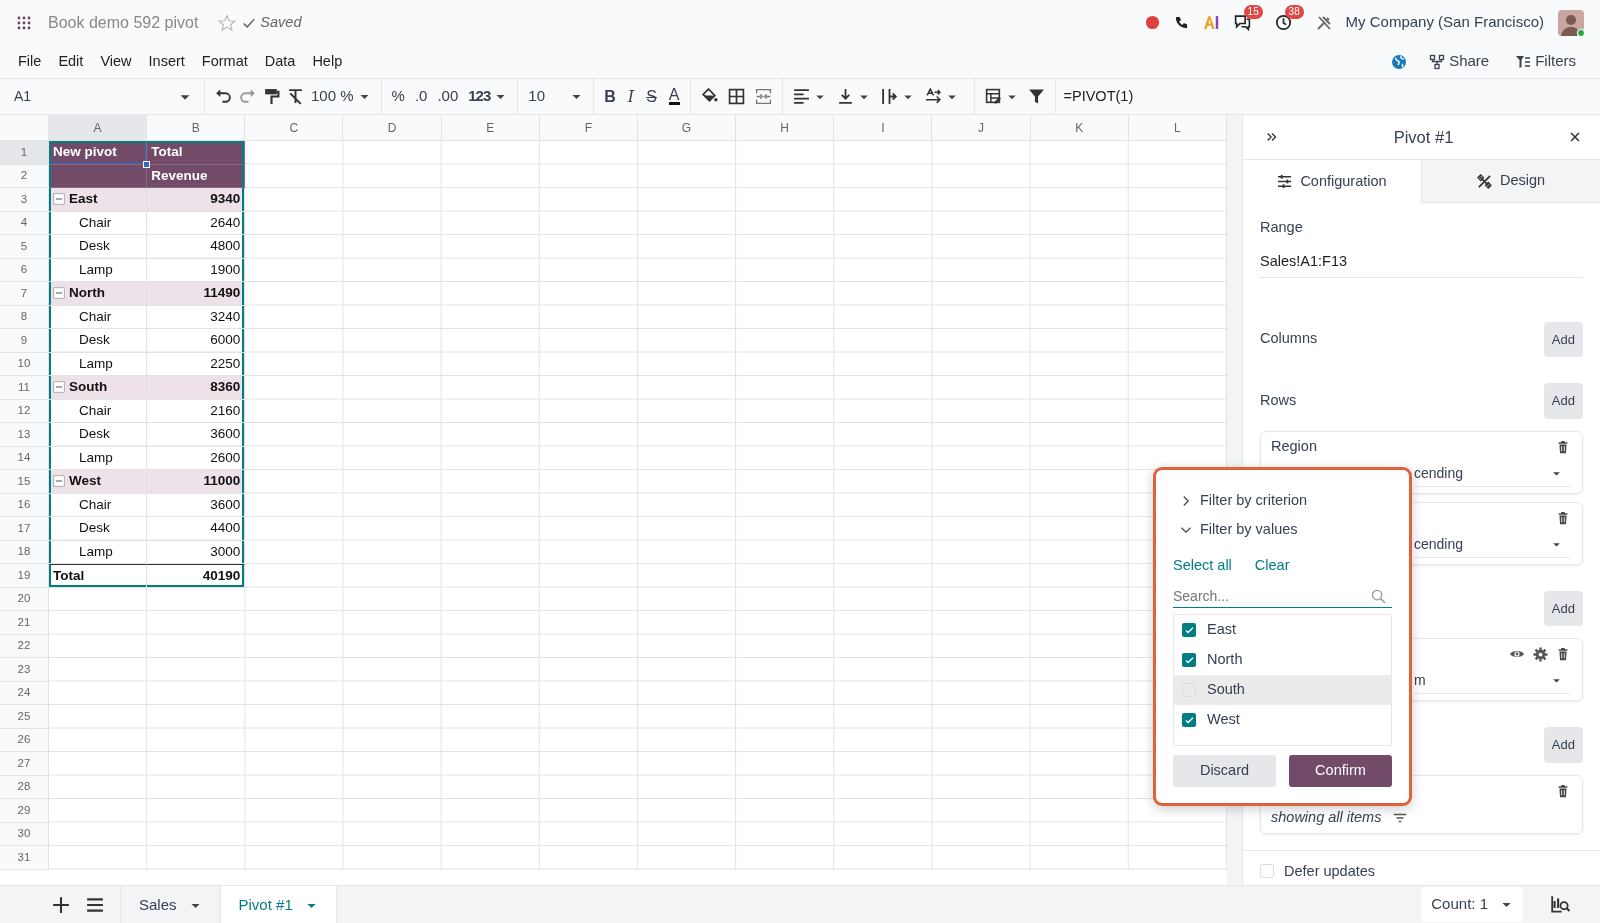 This screenshot has height=923, width=1600. I want to click on table-cell: 11490, so click(196, 294).